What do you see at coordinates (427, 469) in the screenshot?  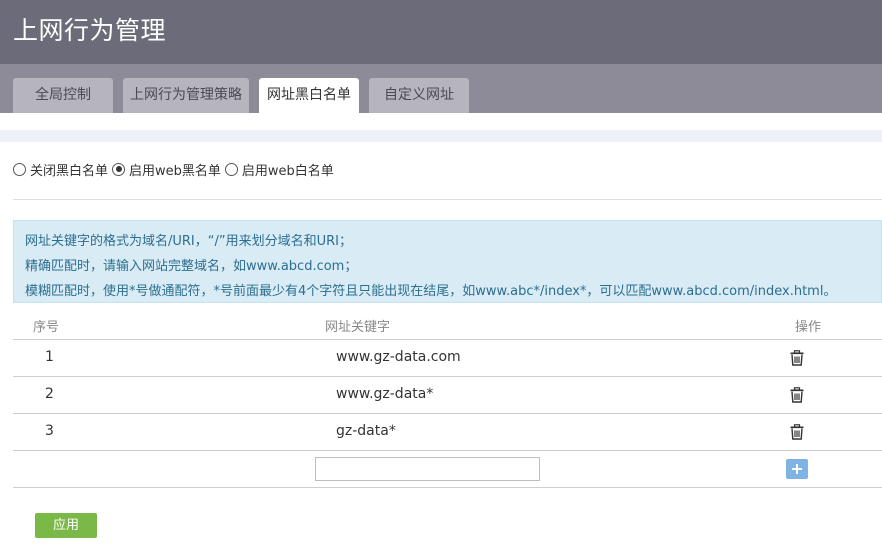 I see `new-url-keyword-input` at bounding box center [427, 469].